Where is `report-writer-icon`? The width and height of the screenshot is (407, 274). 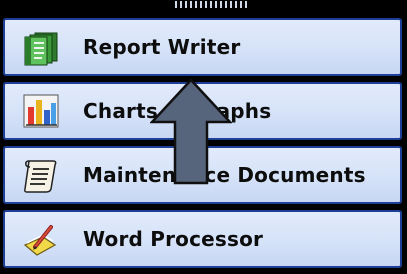
report-writer-icon is located at coordinates (41, 47).